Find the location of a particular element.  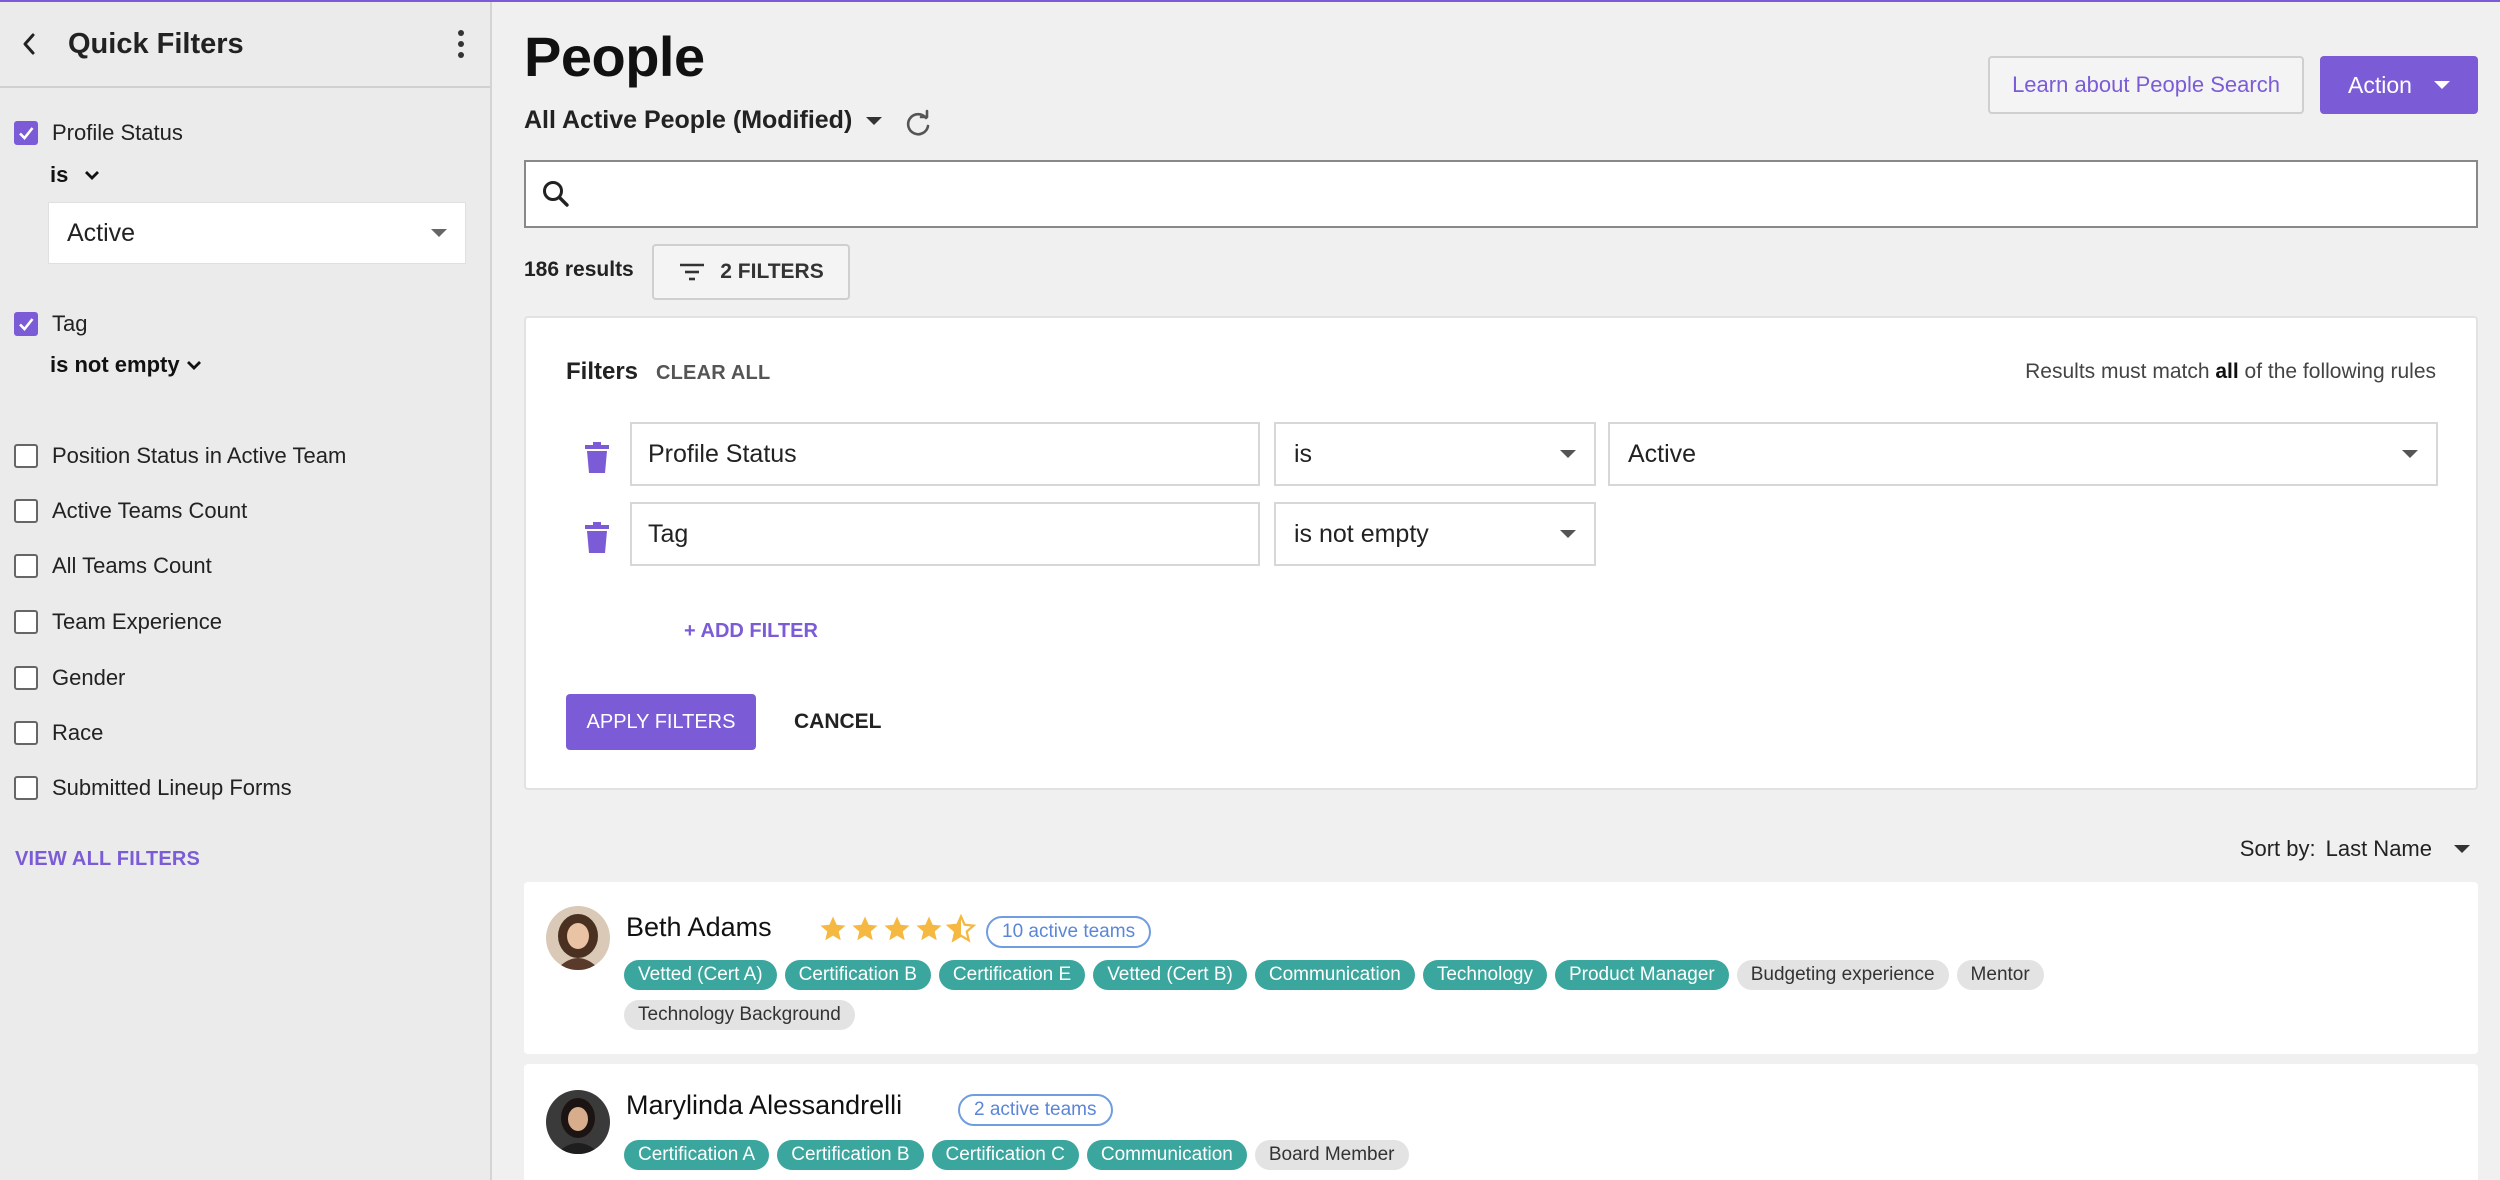

filter-option-gender: Gender is located at coordinates (69, 678).